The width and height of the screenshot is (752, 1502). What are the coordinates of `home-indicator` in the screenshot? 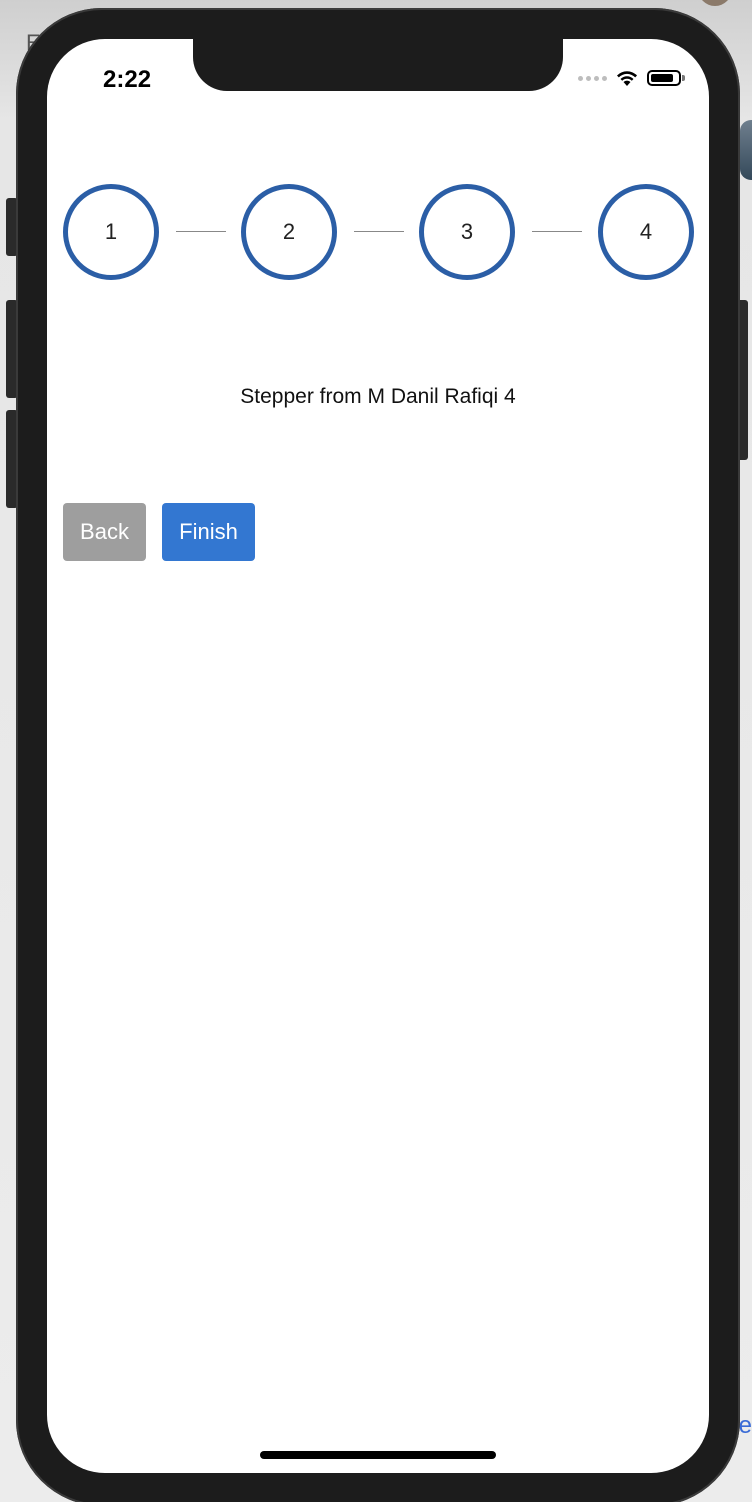 It's located at (378, 1455).